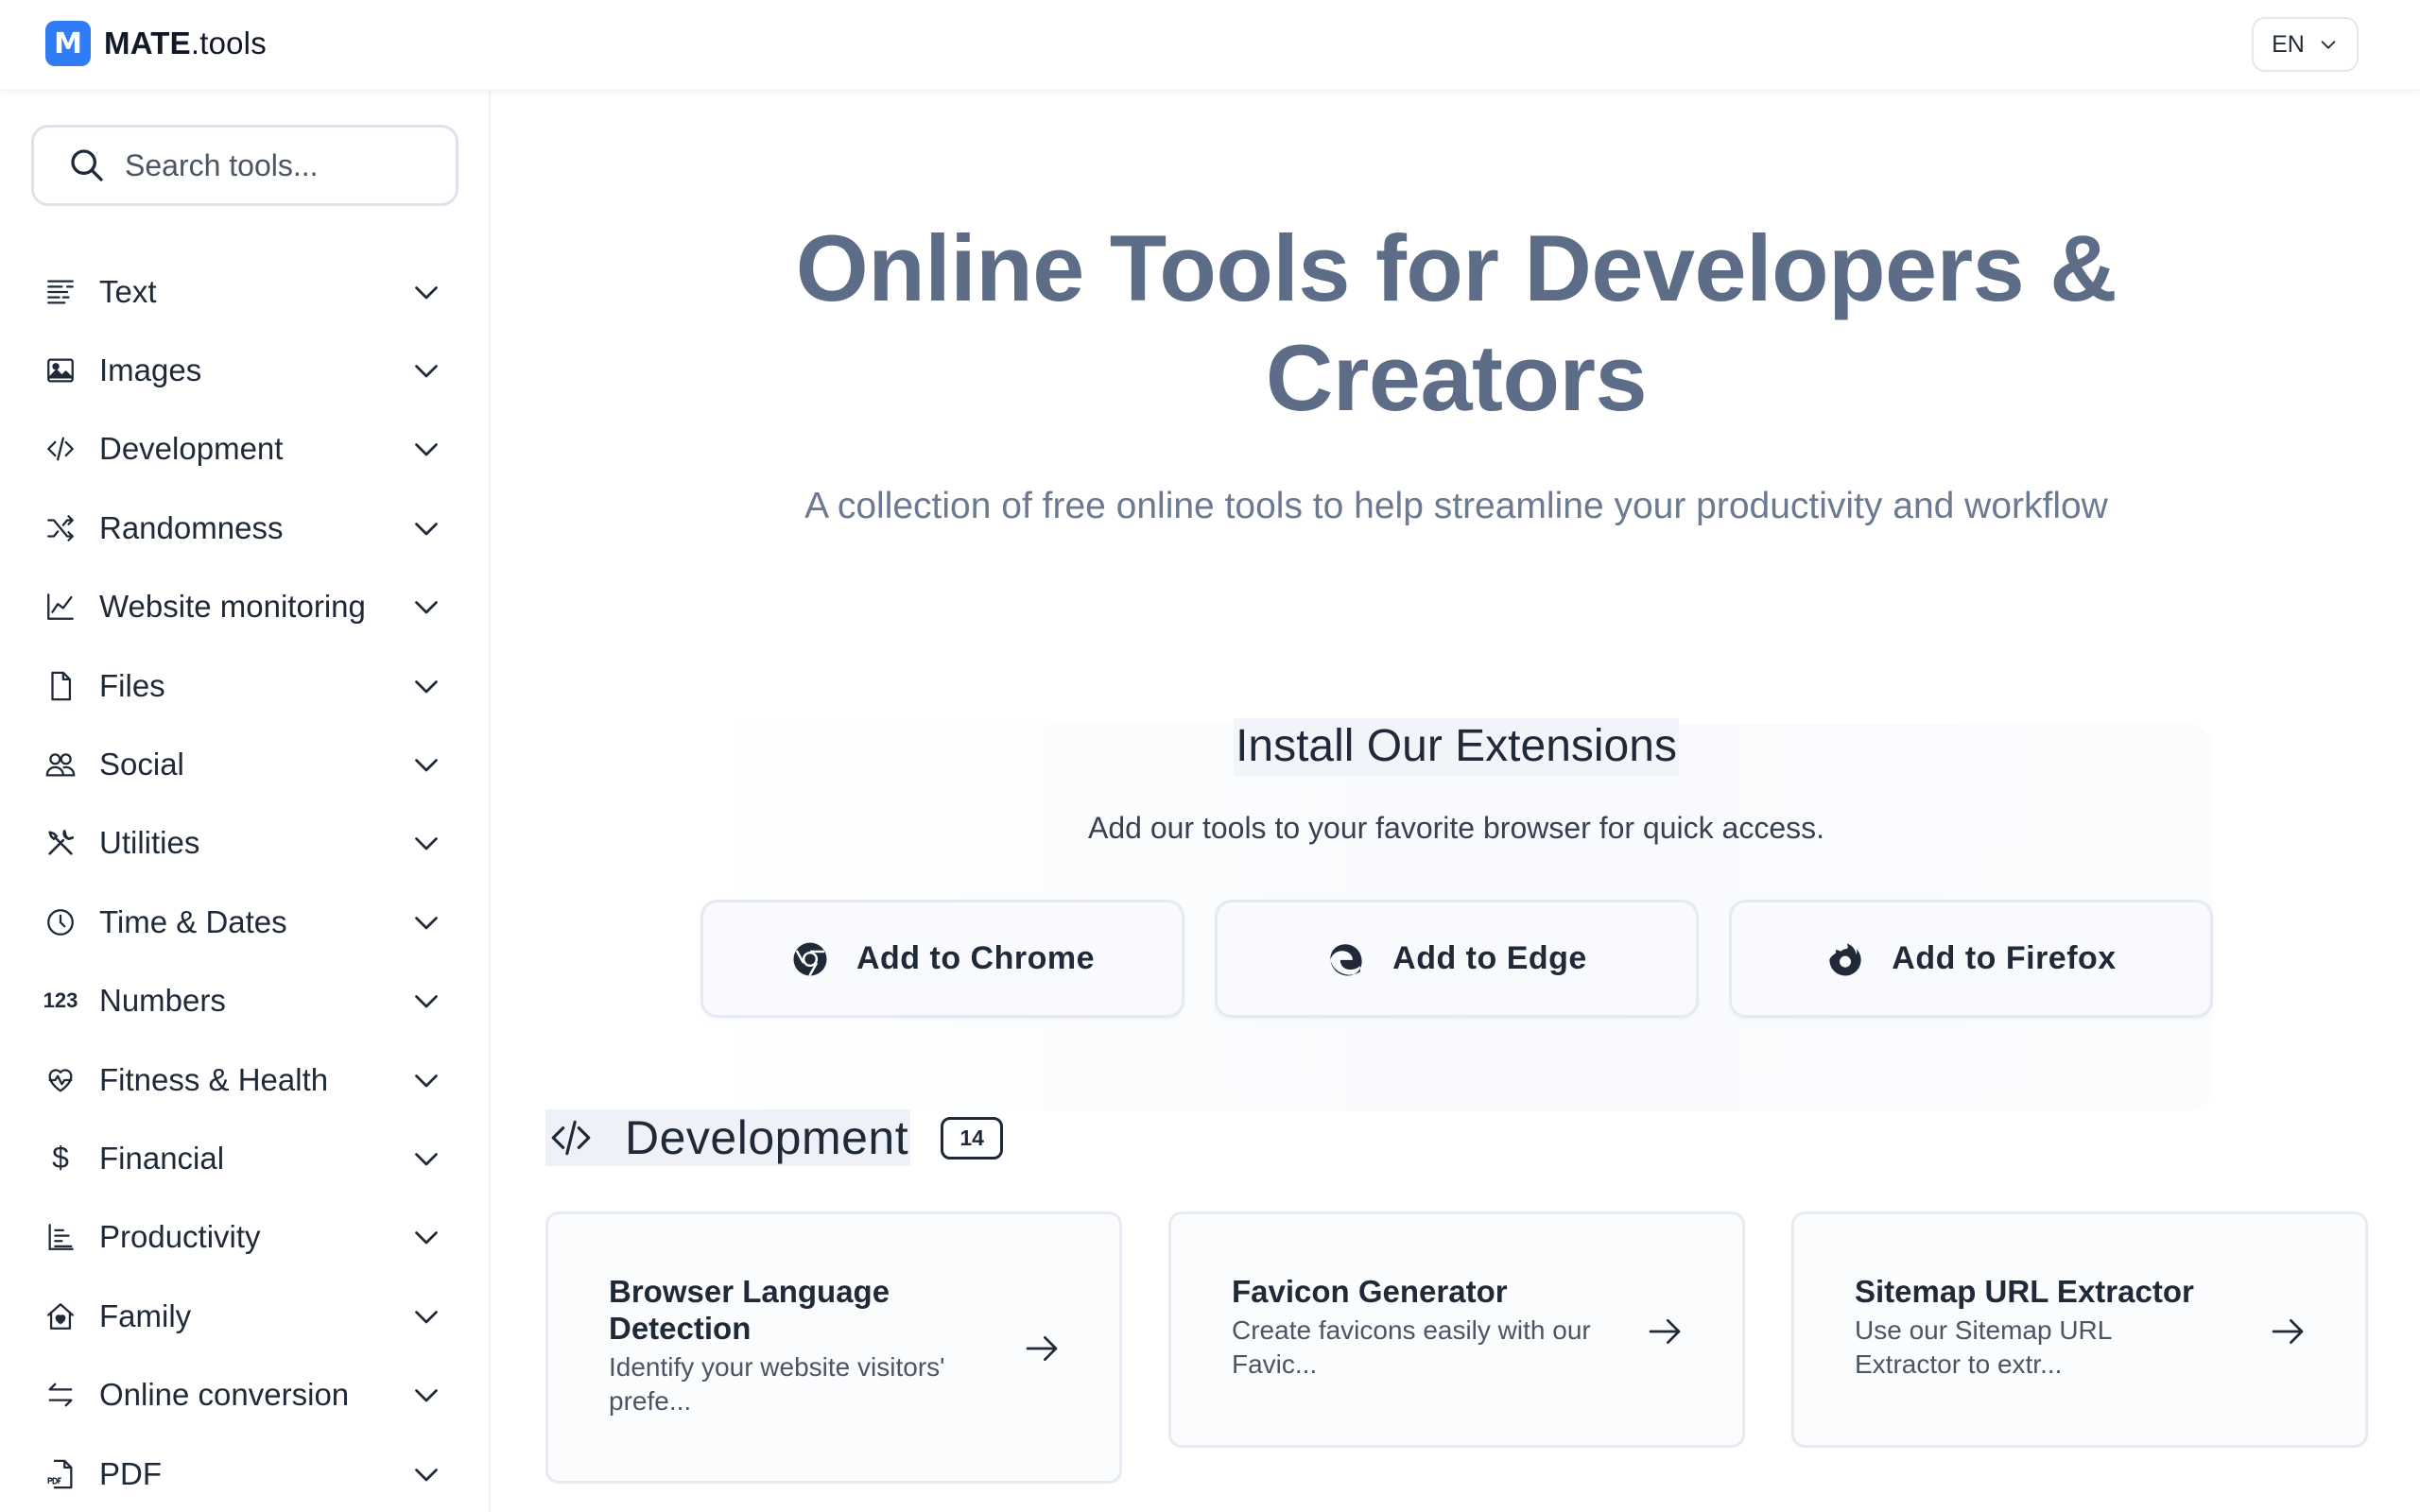 The width and height of the screenshot is (2420, 1512). Describe the element at coordinates (60, 1316) in the screenshot. I see `home-heart-icon` at that location.